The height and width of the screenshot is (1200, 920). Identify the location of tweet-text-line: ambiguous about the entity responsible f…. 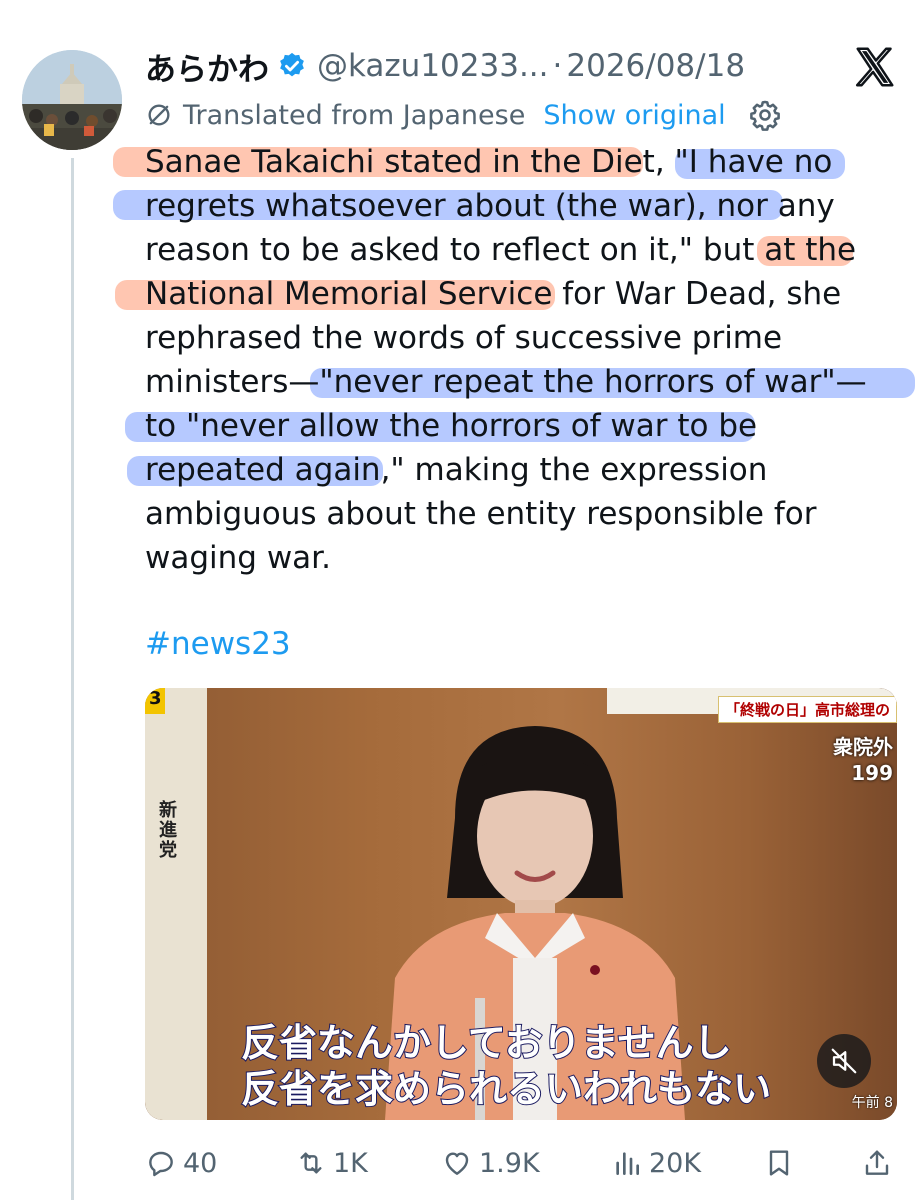
(481, 514).